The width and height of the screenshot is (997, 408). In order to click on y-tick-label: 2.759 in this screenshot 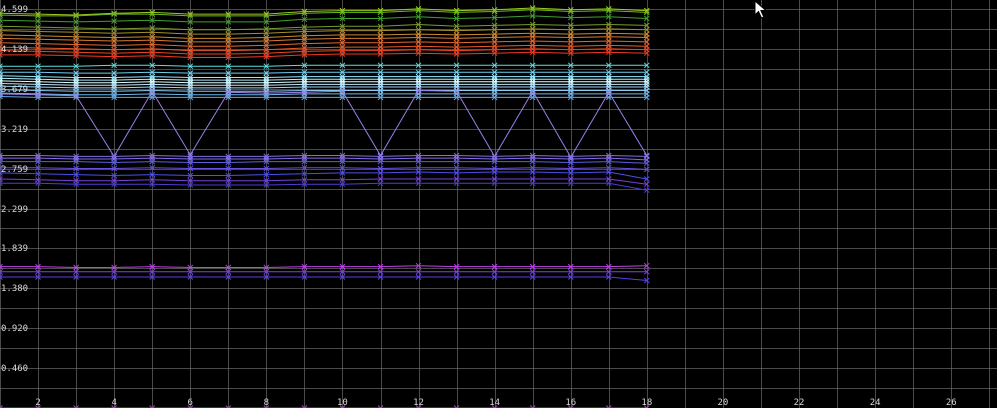, I will do `click(14, 170)`.